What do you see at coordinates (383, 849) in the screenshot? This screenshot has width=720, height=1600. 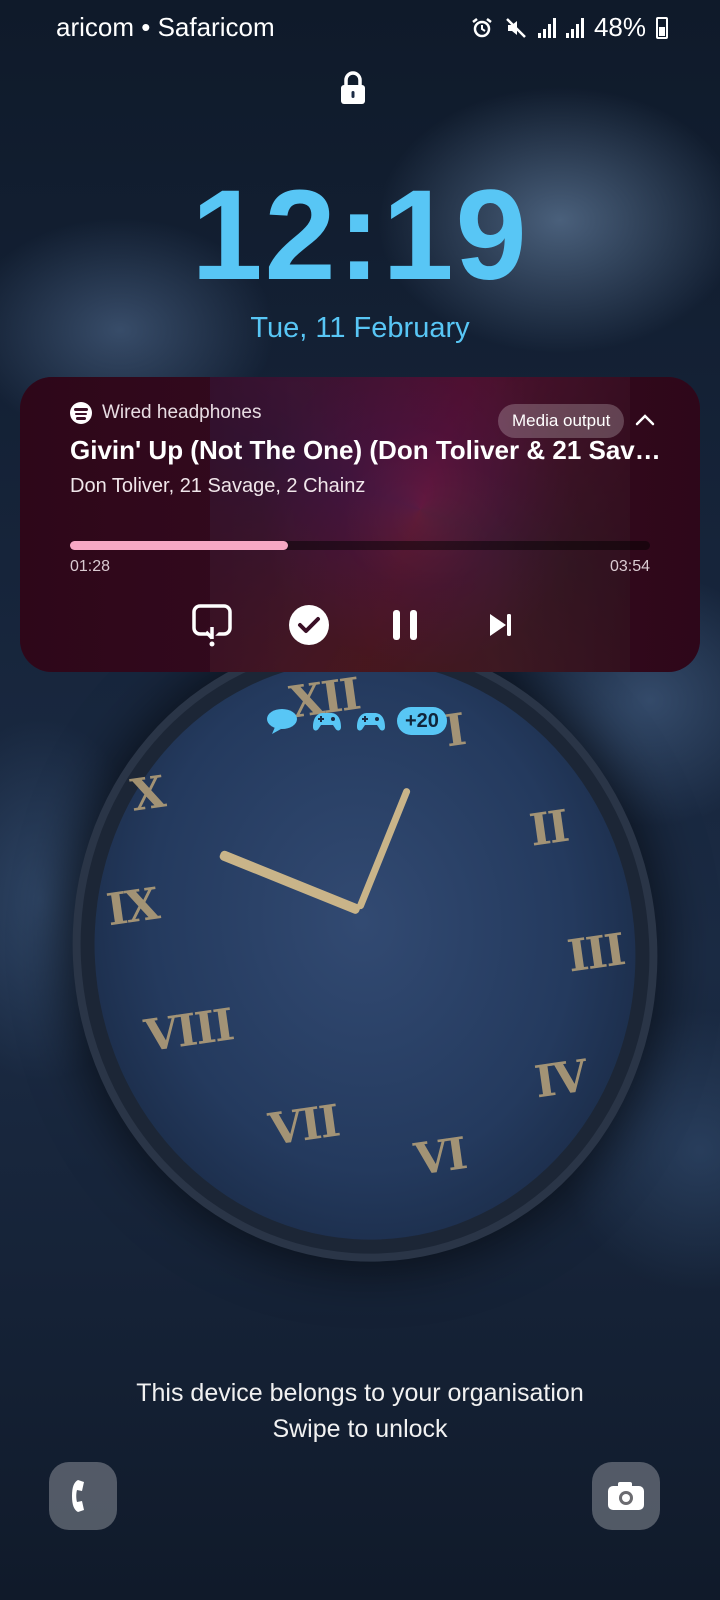 I see `wallpaper-minute-hand` at bounding box center [383, 849].